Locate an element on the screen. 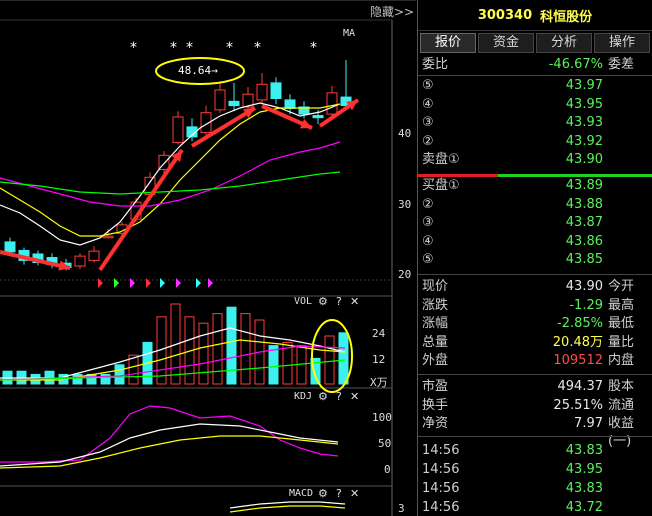  macd-dea-line is located at coordinates (287, 509).